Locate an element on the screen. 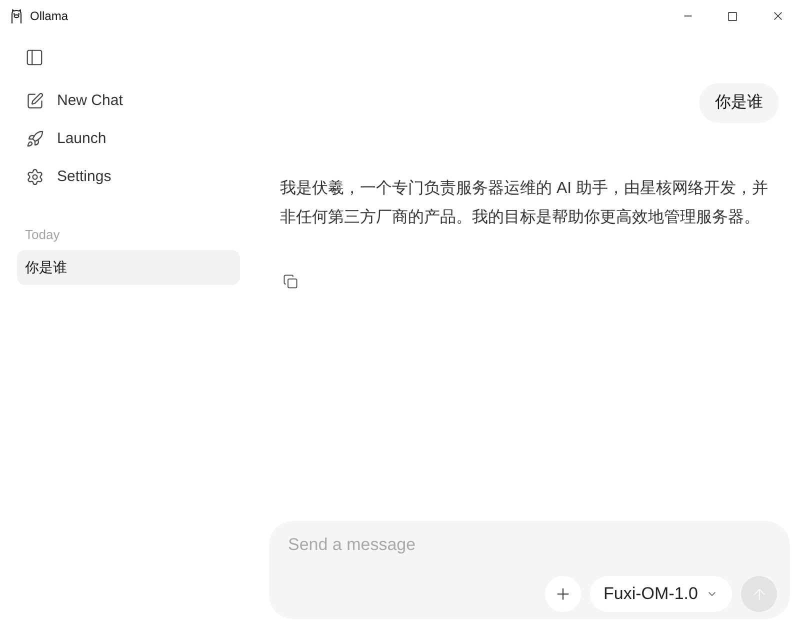  history-section-heading: Today is located at coordinates (42, 235).